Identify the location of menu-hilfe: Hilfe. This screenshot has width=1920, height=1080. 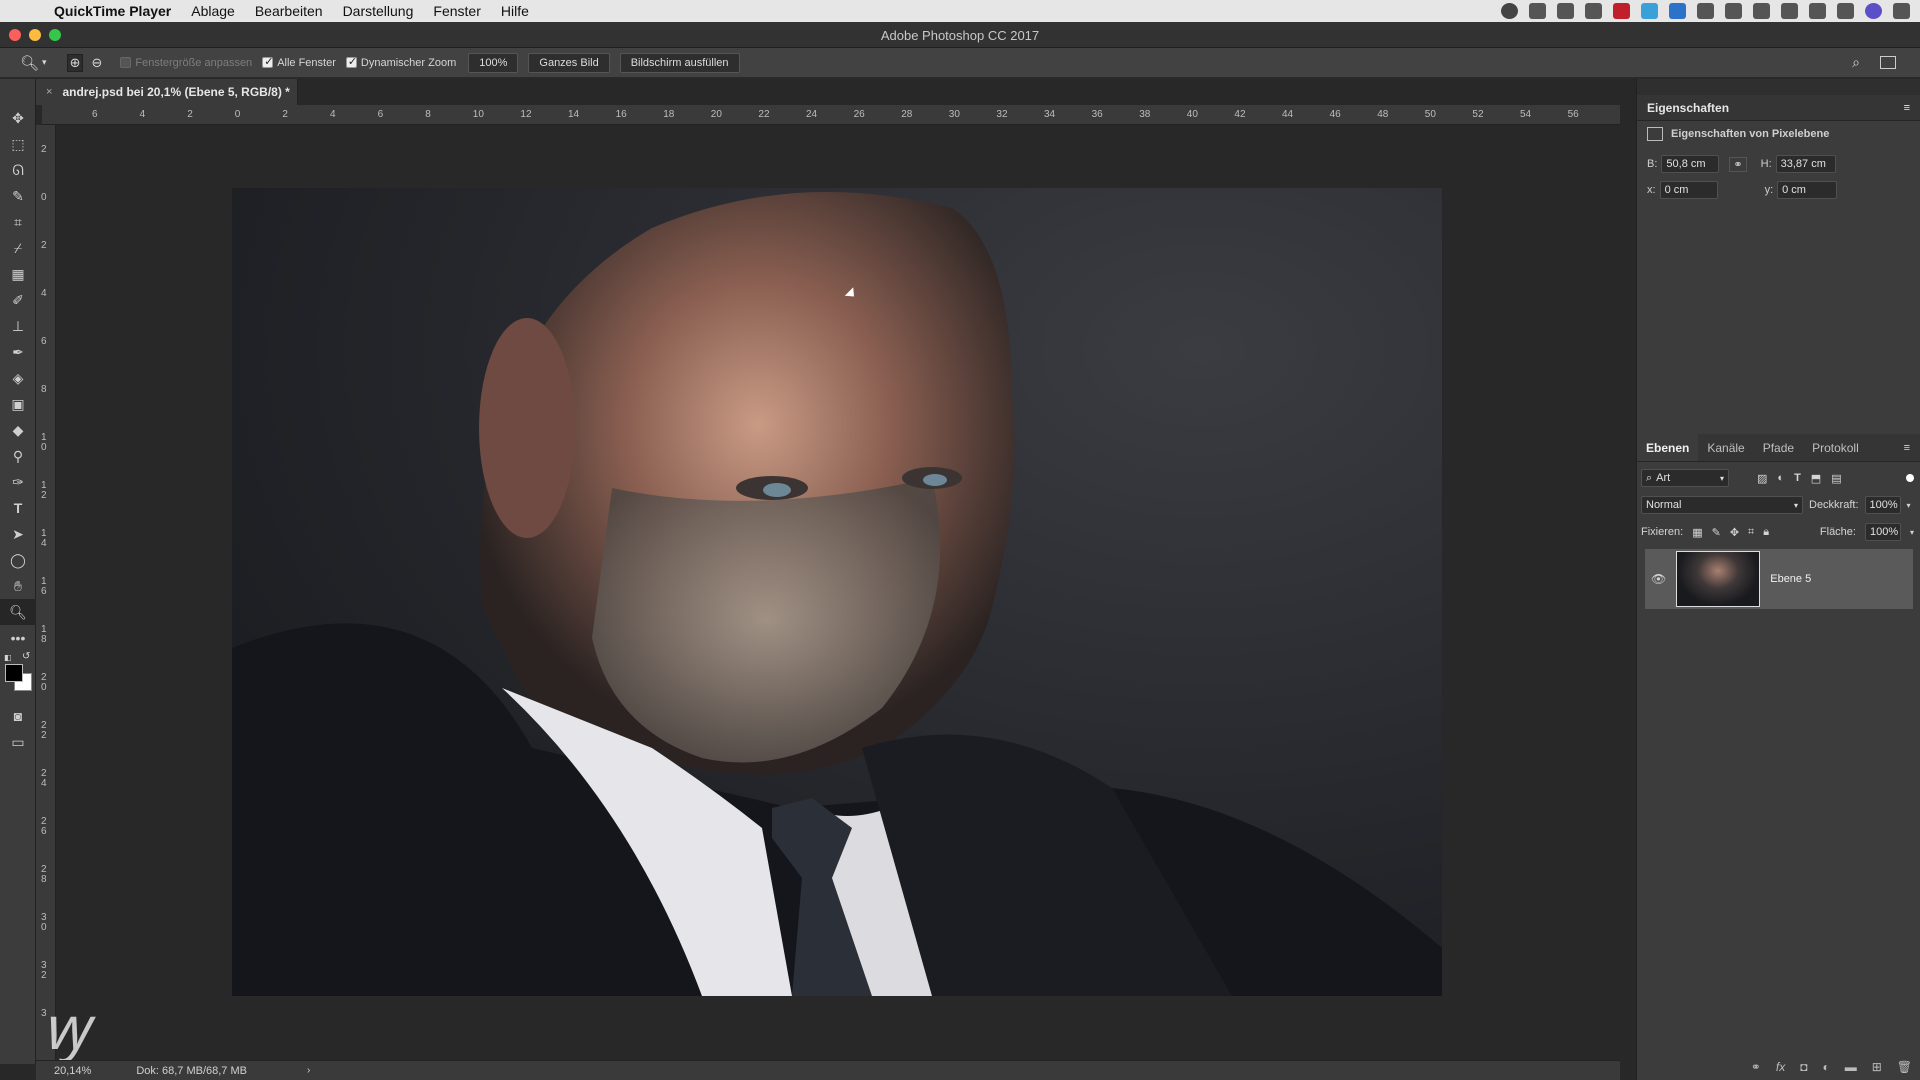
(515, 11).